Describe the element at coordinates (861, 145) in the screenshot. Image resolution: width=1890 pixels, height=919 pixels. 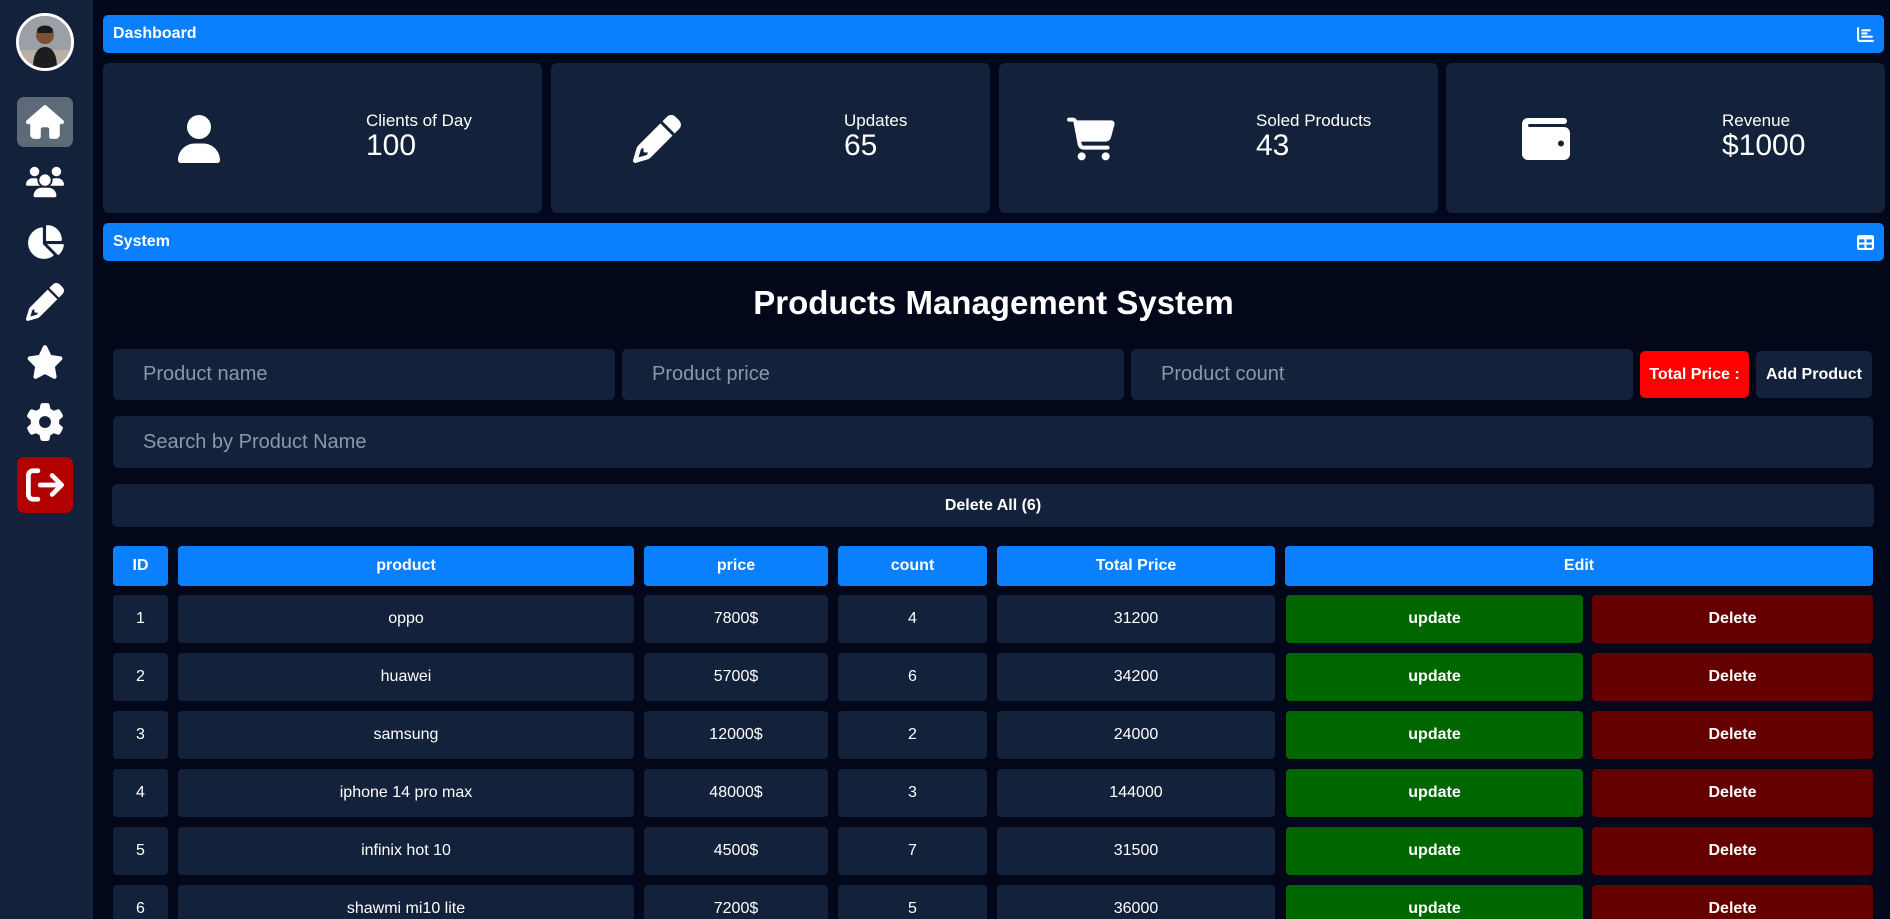
I see `stat-value: 65` at that location.